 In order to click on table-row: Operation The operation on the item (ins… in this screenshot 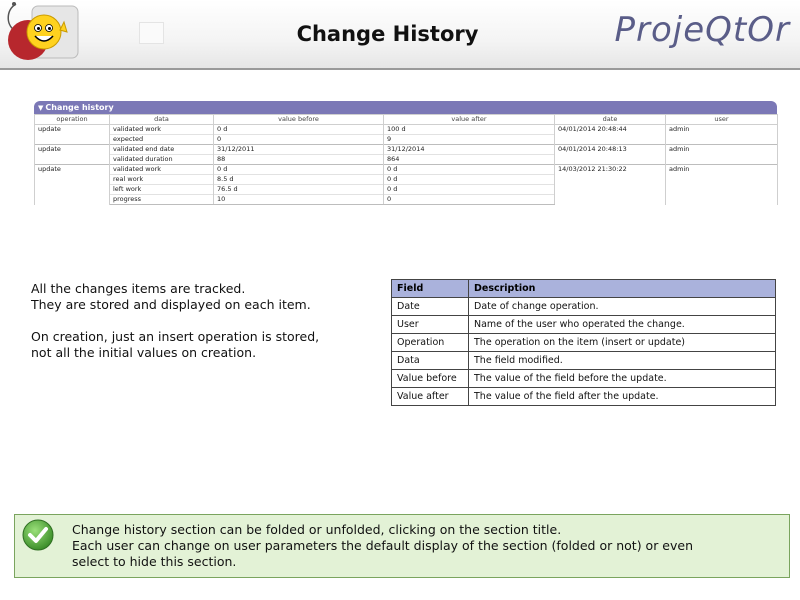, I will do `click(583, 342)`.